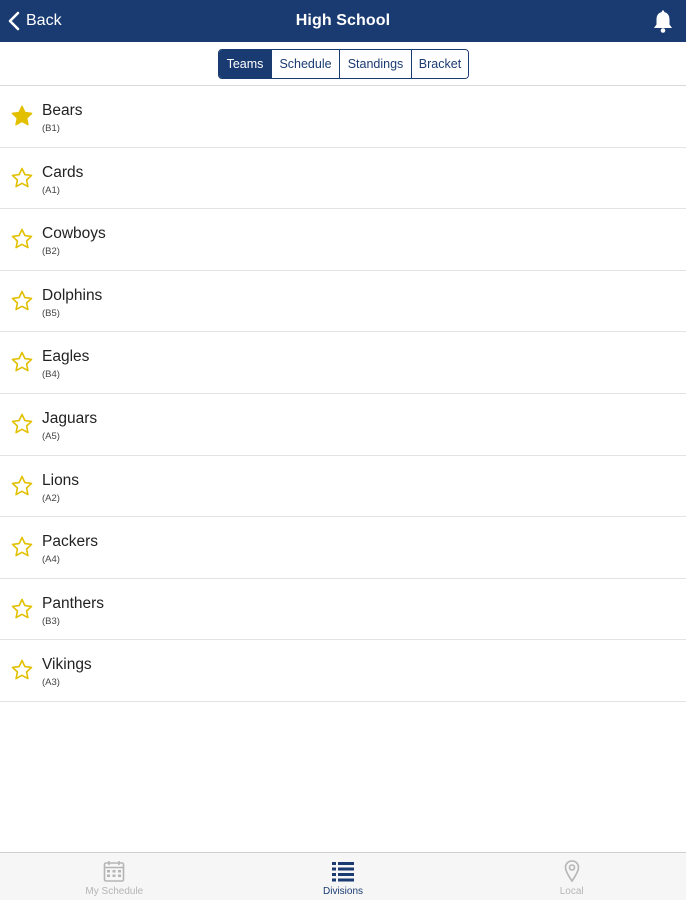  I want to click on tab-local: Local, so click(571, 876).